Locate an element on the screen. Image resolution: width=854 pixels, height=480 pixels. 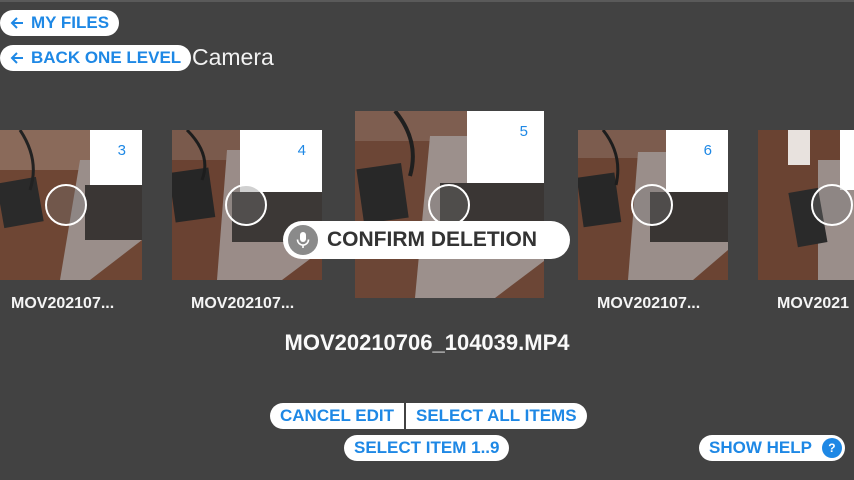
cancel-edit-button: CANCEL EDIT is located at coordinates (337, 416).